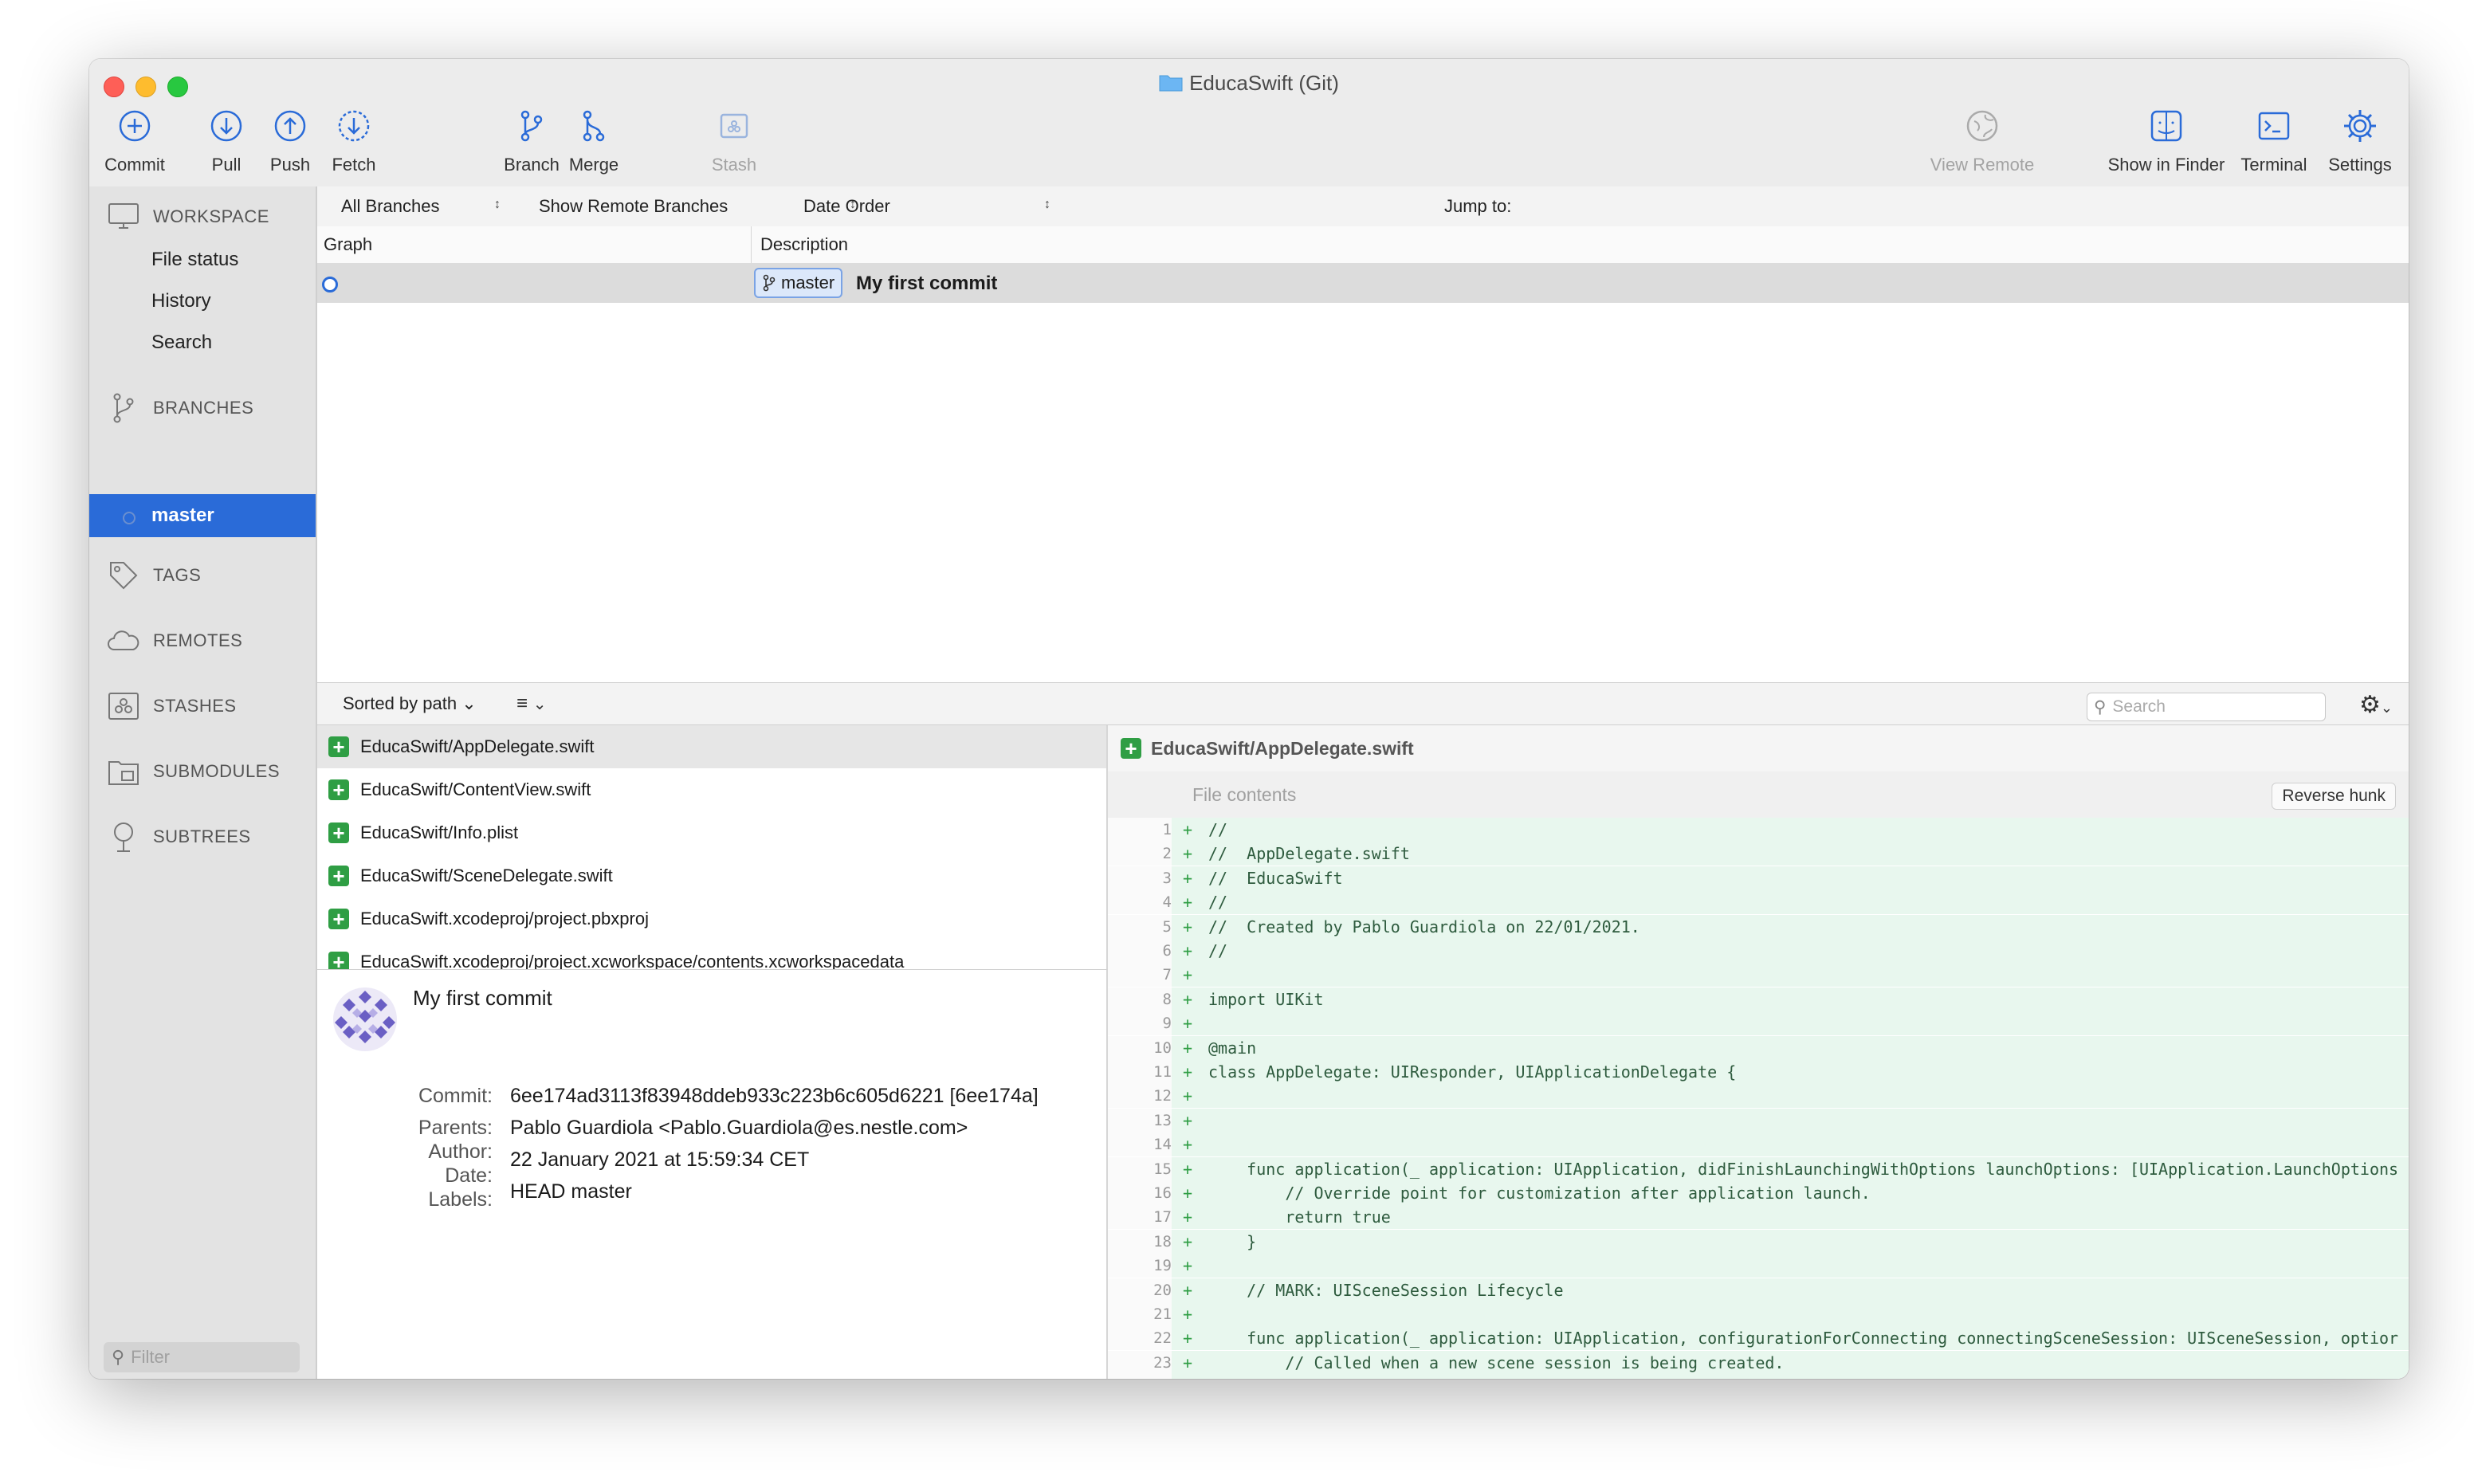 The image size is (2474, 1484). What do you see at coordinates (180, 408) in the screenshot?
I see `sidebar-section-branches: BRANCHES` at bounding box center [180, 408].